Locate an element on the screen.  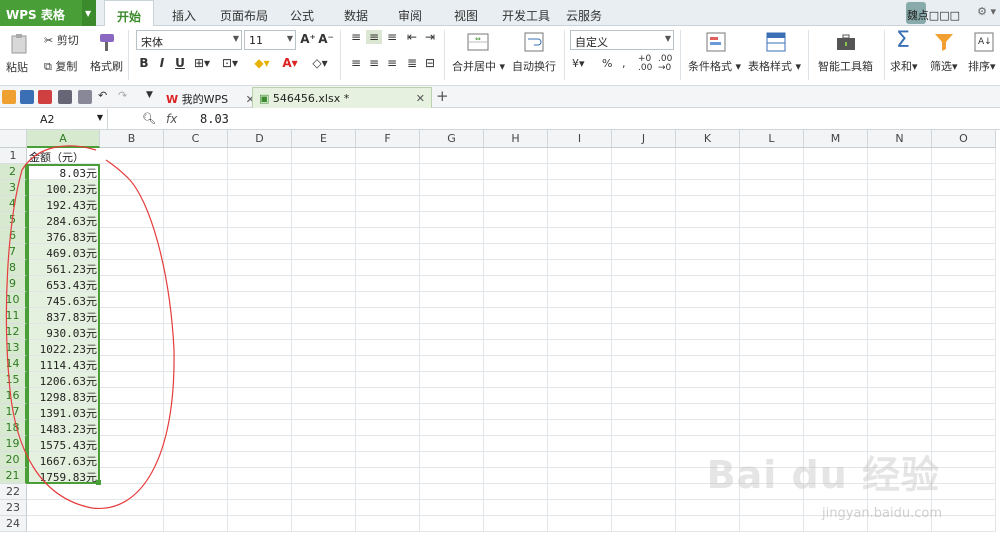
align-middle-icon: ≡ is located at coordinates (374, 37).